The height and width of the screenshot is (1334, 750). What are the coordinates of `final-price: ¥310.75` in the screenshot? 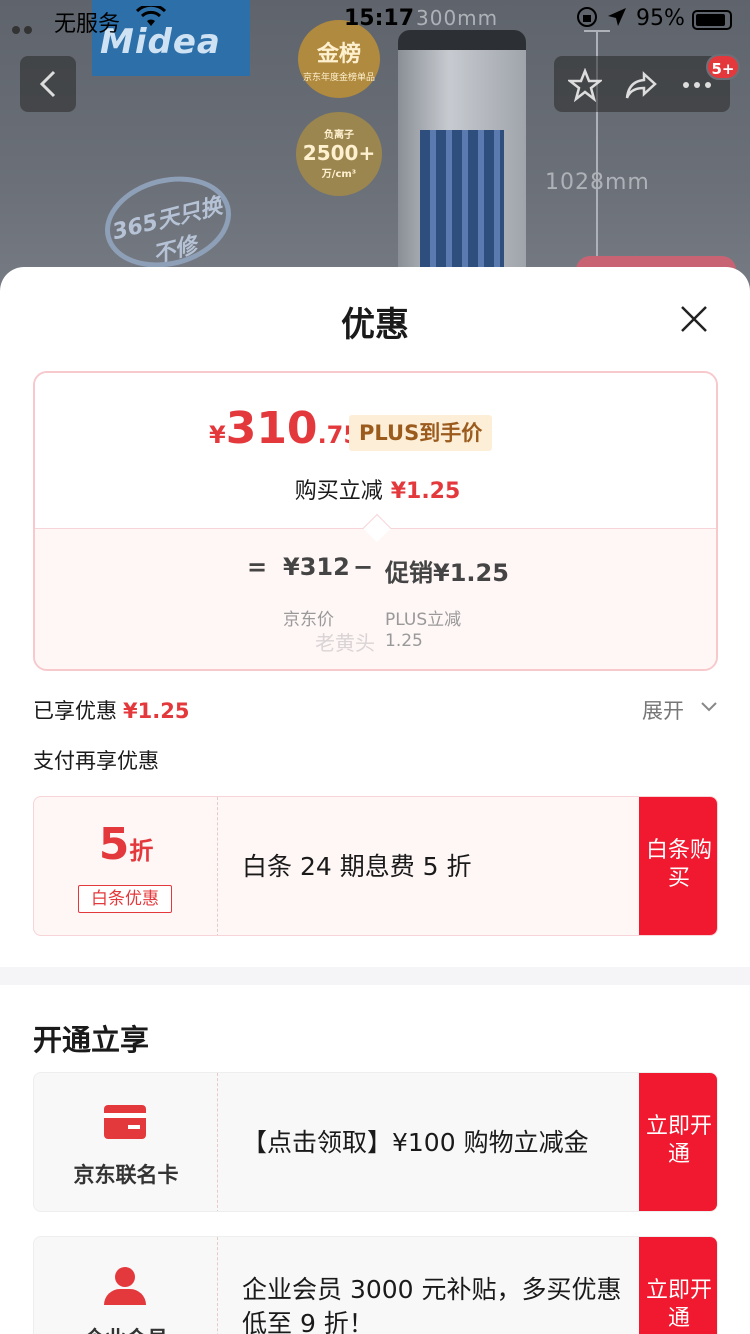 It's located at (284, 428).